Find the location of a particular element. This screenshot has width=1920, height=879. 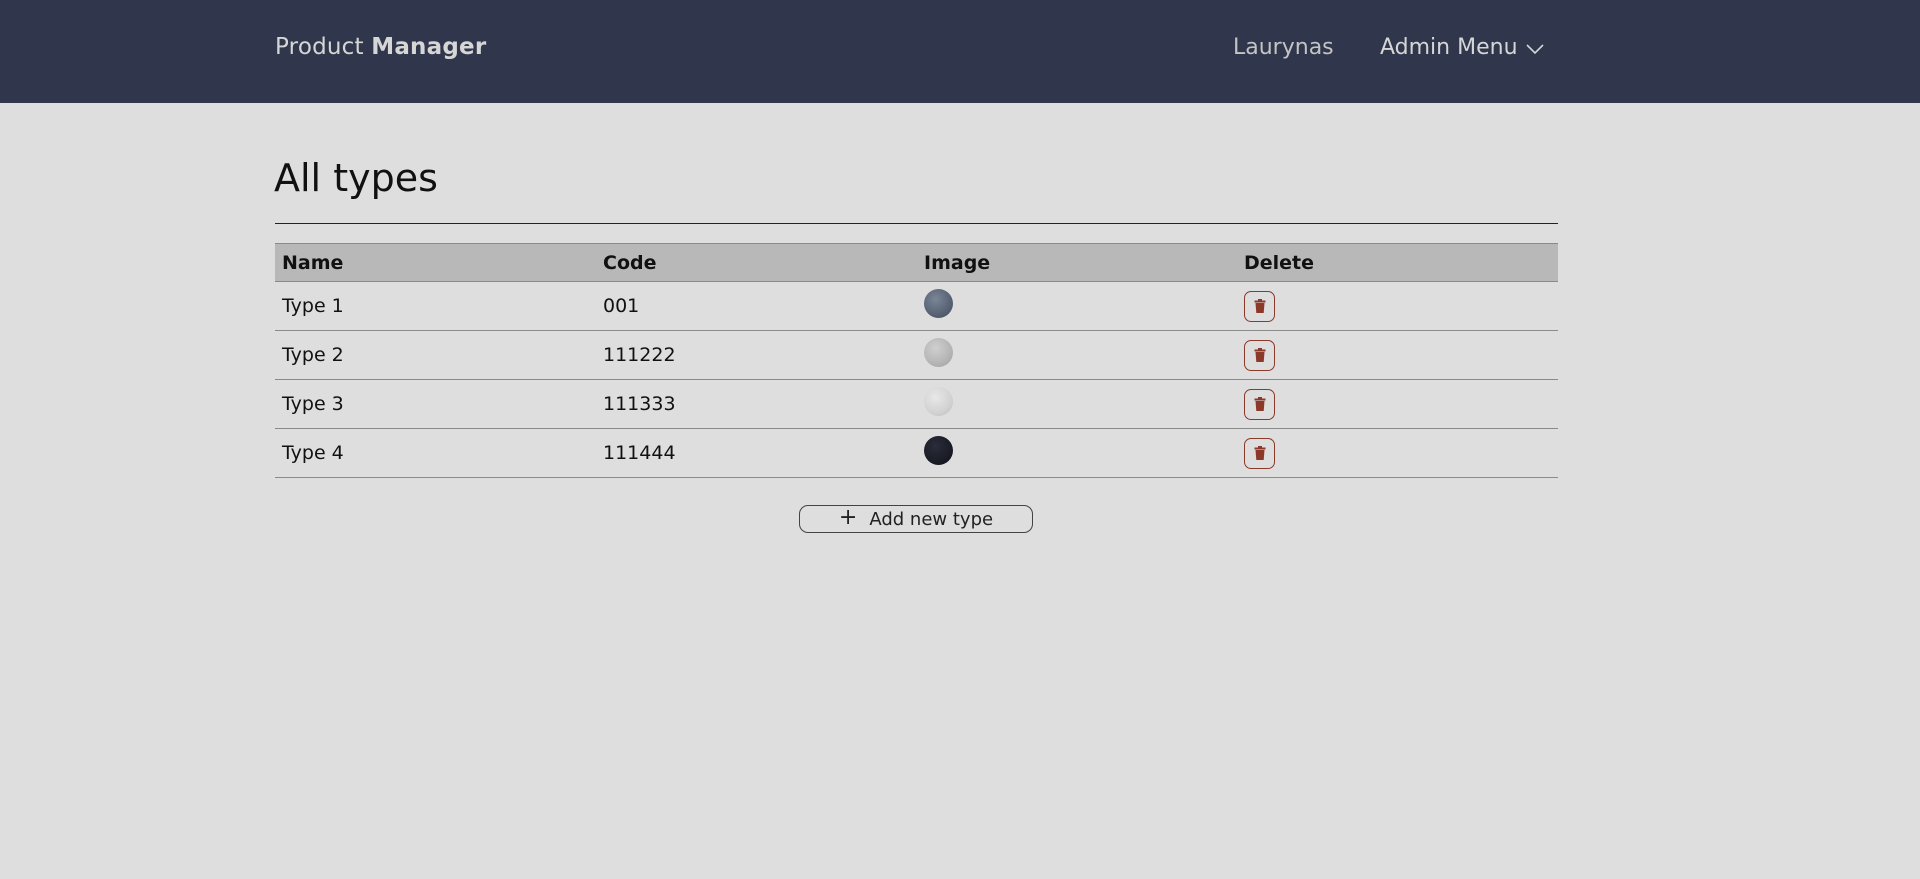

type-name-cell: Type 3 is located at coordinates (435, 404).